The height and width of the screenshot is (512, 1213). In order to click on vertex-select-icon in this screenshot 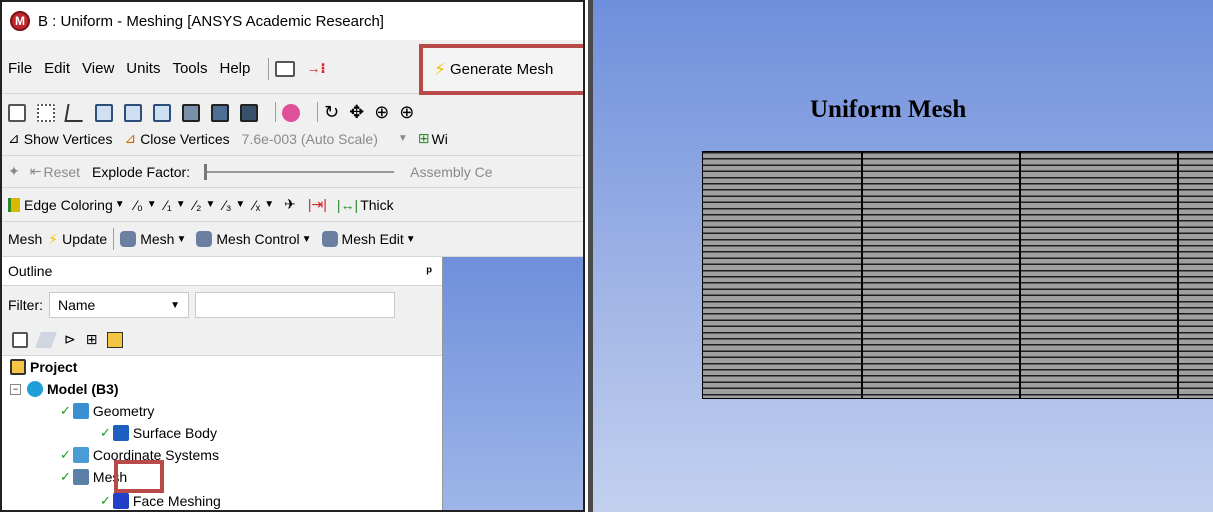, I will do `click(104, 112)`.